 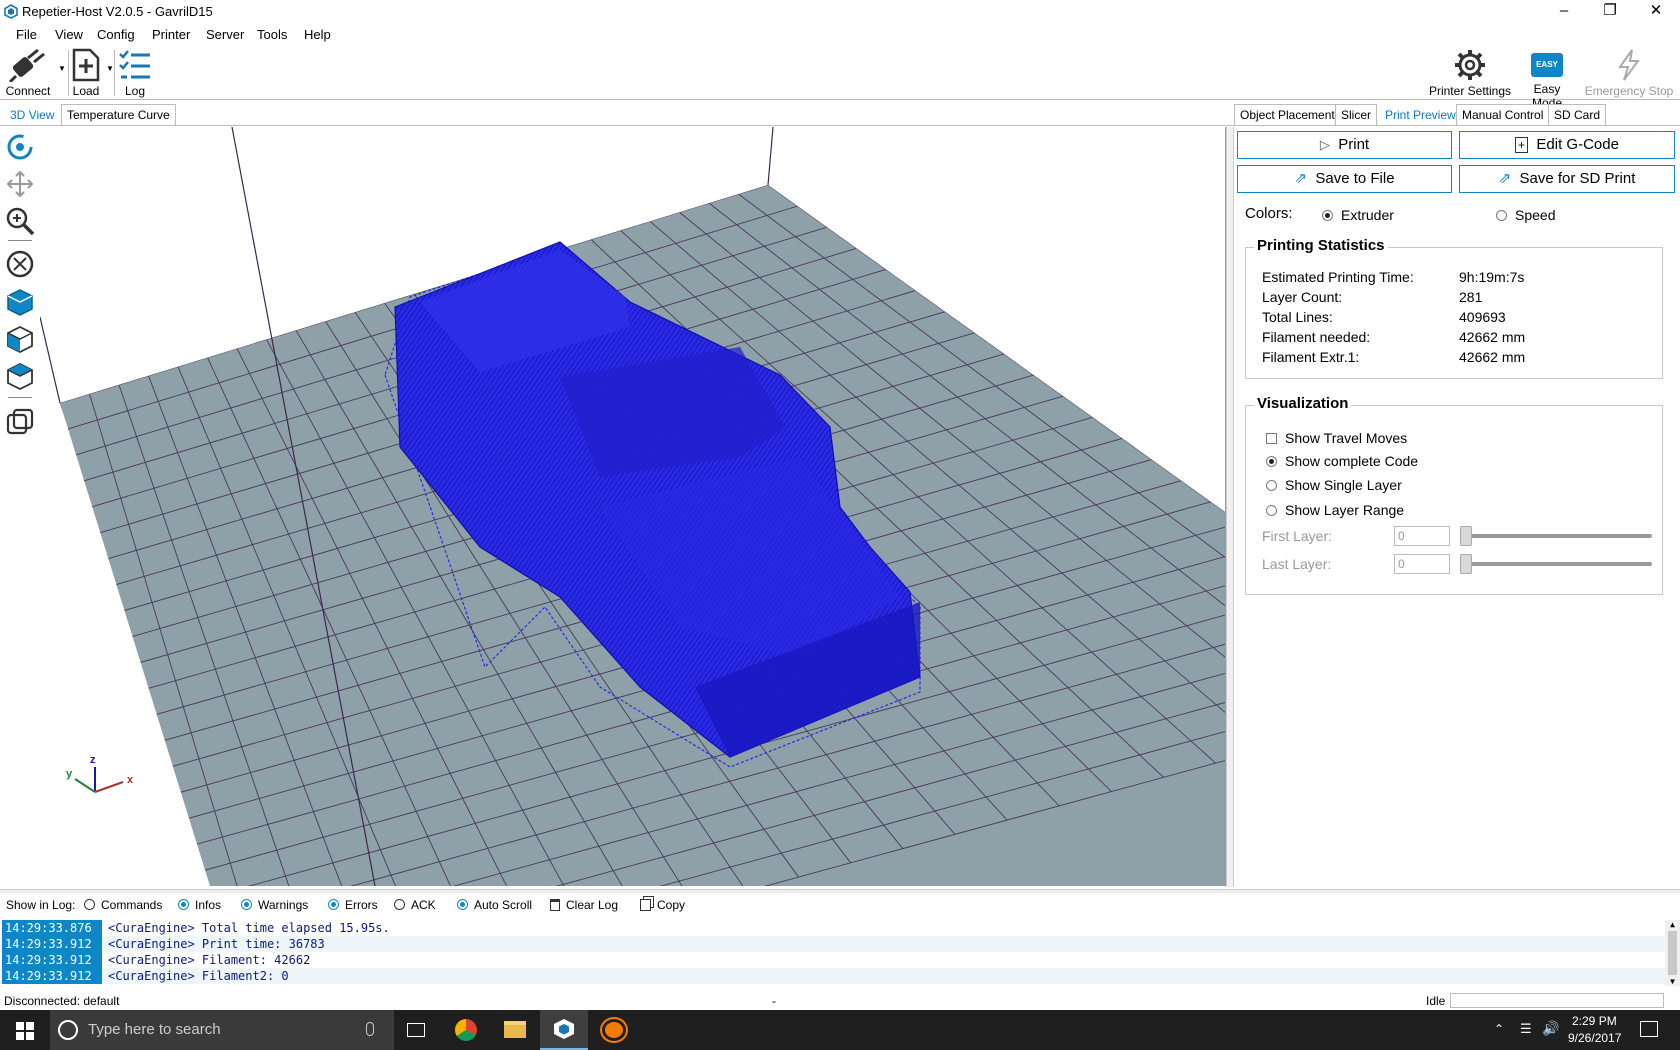 I want to click on emergency-stop-button: Emergency Stop, so click(x=1629, y=73).